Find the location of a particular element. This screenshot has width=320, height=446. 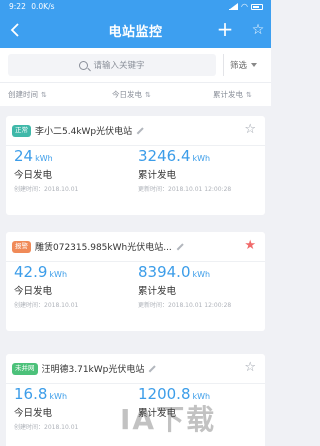

sort-today-generation: 今日发电 ⇅ is located at coordinates (131, 94).